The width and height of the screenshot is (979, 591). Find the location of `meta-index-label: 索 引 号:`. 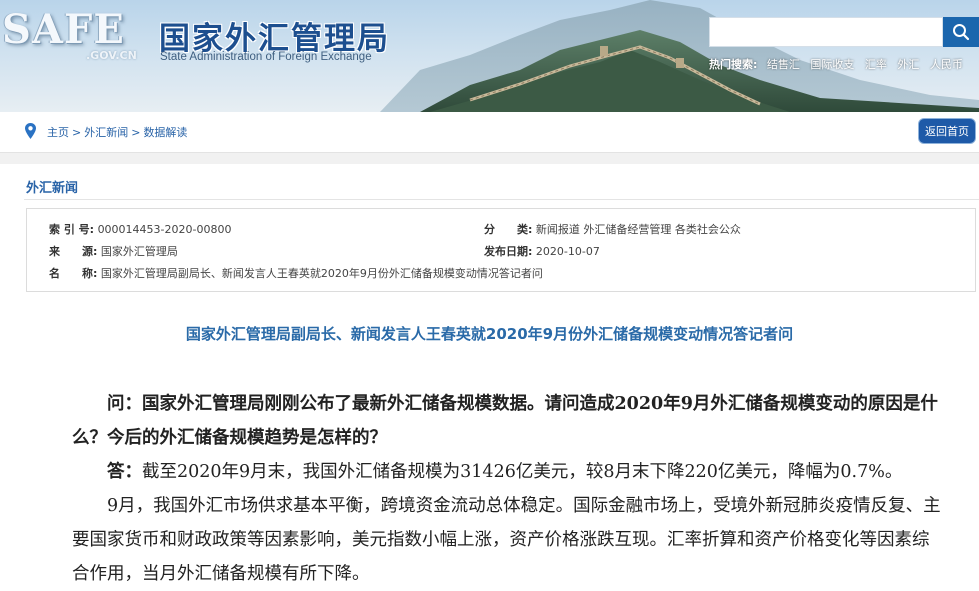

meta-index-label: 索 引 号: is located at coordinates (72, 229).